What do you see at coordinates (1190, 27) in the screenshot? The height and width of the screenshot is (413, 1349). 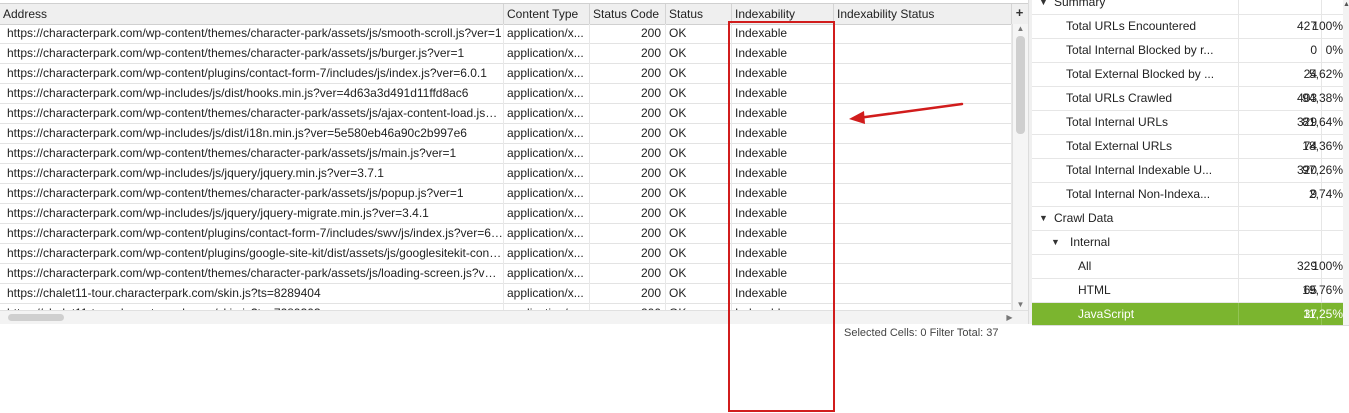 I see `overview-item-row: Total URLs Encountered 427 100%` at bounding box center [1190, 27].